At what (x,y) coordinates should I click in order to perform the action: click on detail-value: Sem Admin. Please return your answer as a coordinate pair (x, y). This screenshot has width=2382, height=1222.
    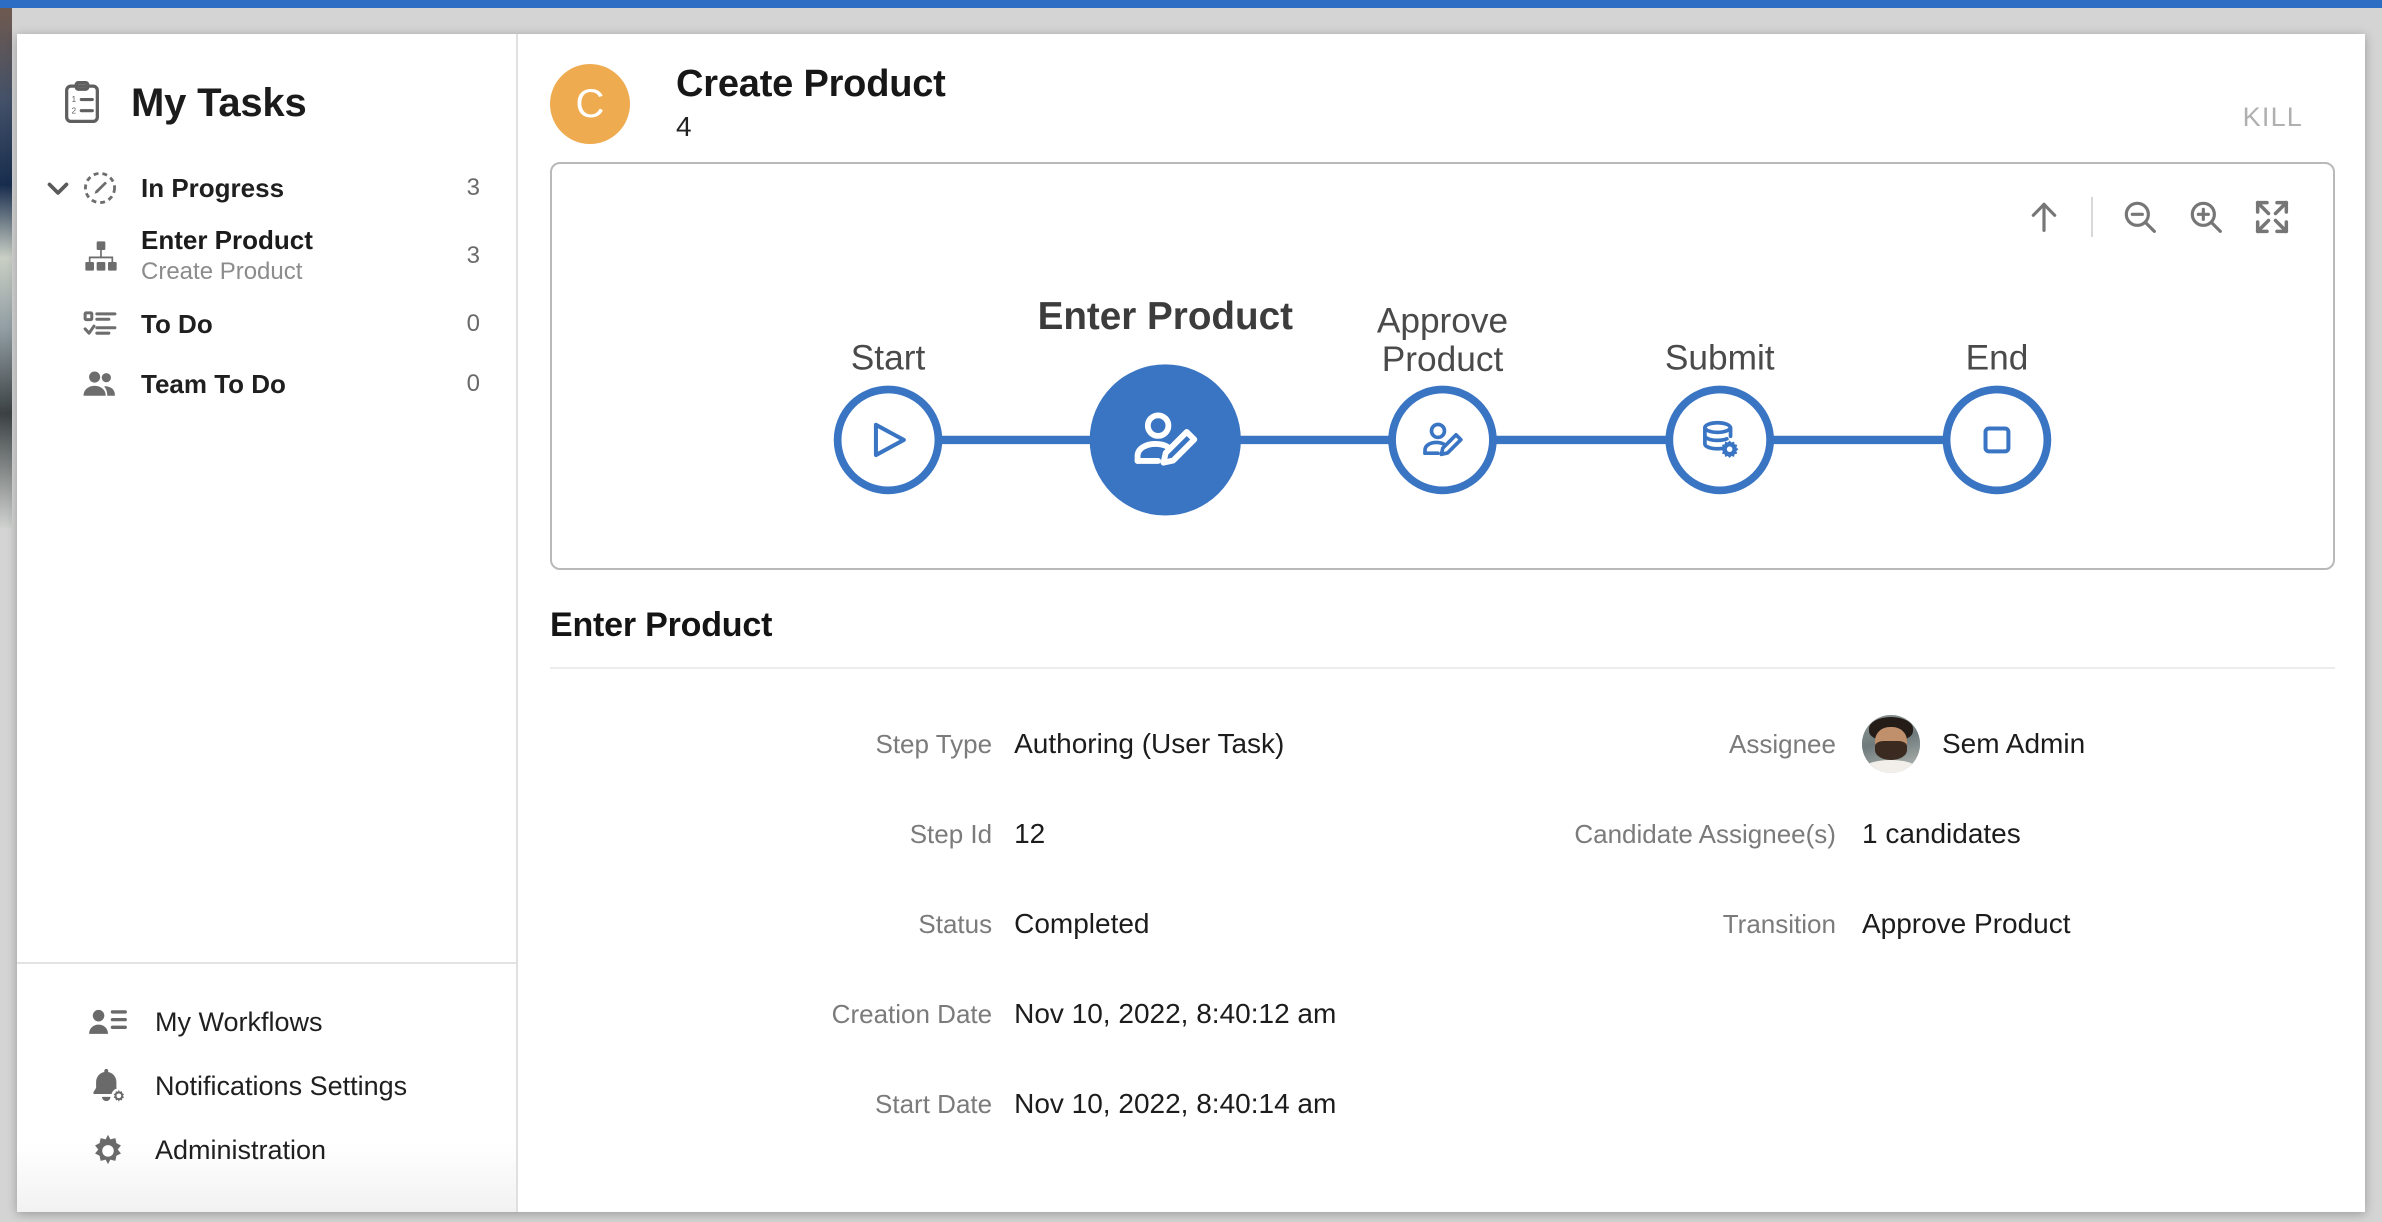
    Looking at the image, I should click on (2013, 743).